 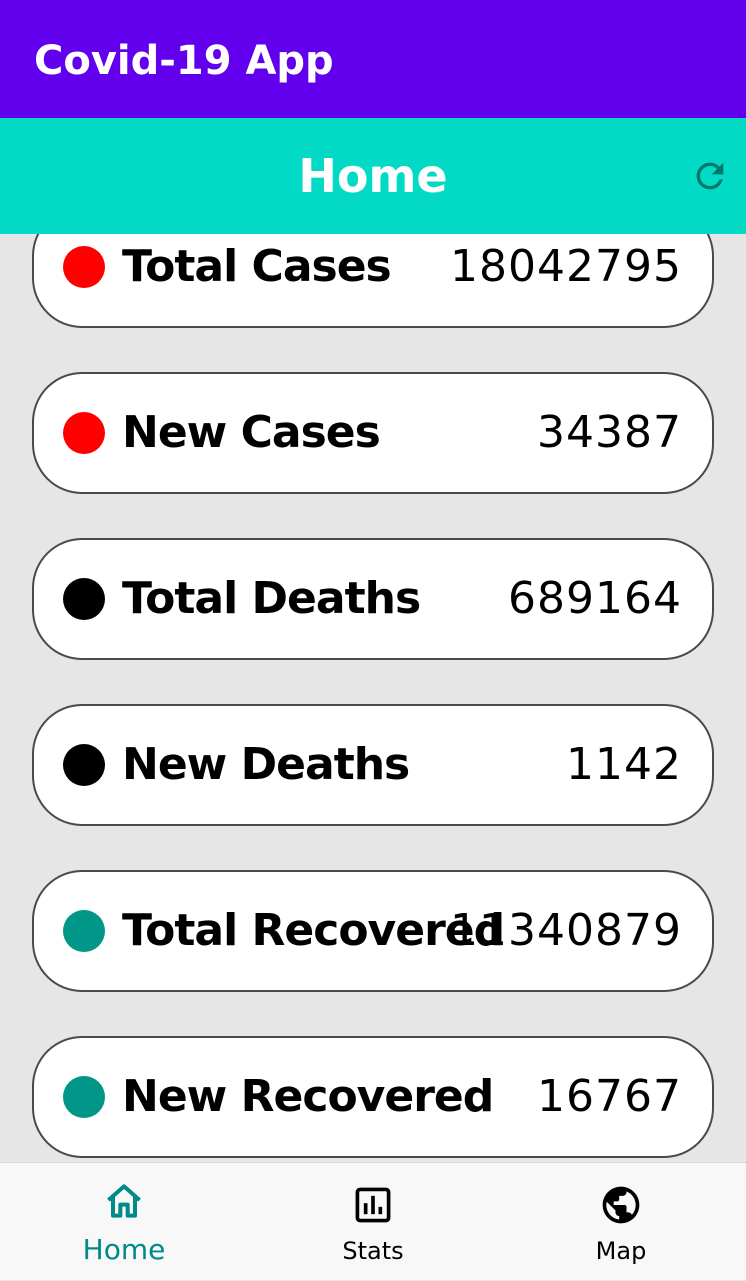 What do you see at coordinates (271, 598) in the screenshot?
I see `stat-label: Total Deaths` at bounding box center [271, 598].